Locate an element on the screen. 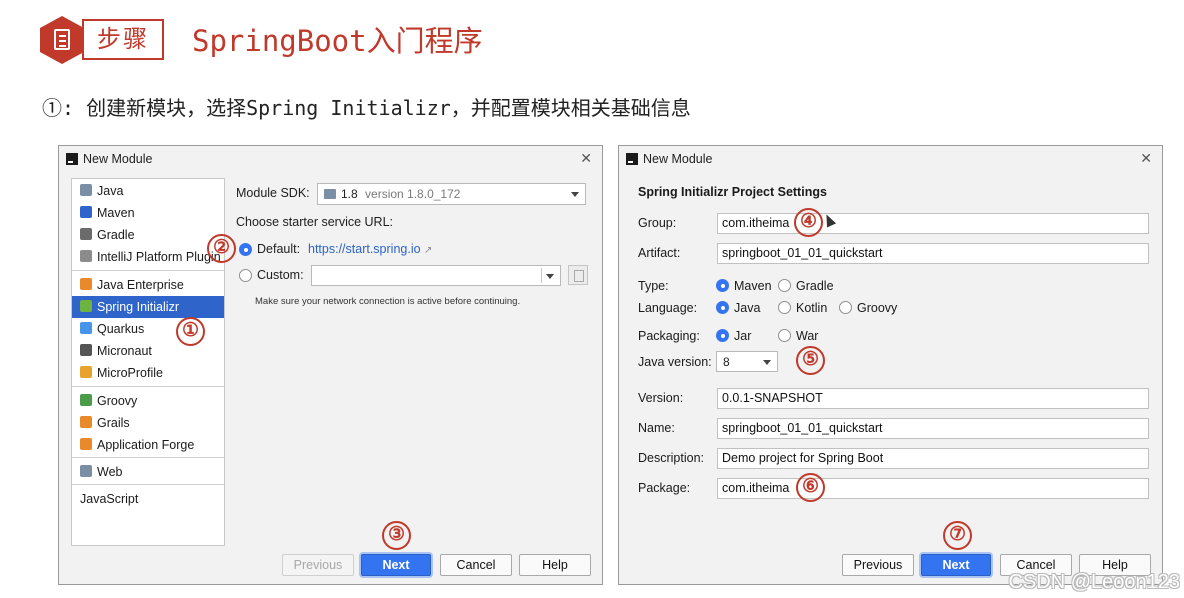 Image resolution: width=1184 pixels, height=598 pixels. quarkus-icon is located at coordinates (86, 328).